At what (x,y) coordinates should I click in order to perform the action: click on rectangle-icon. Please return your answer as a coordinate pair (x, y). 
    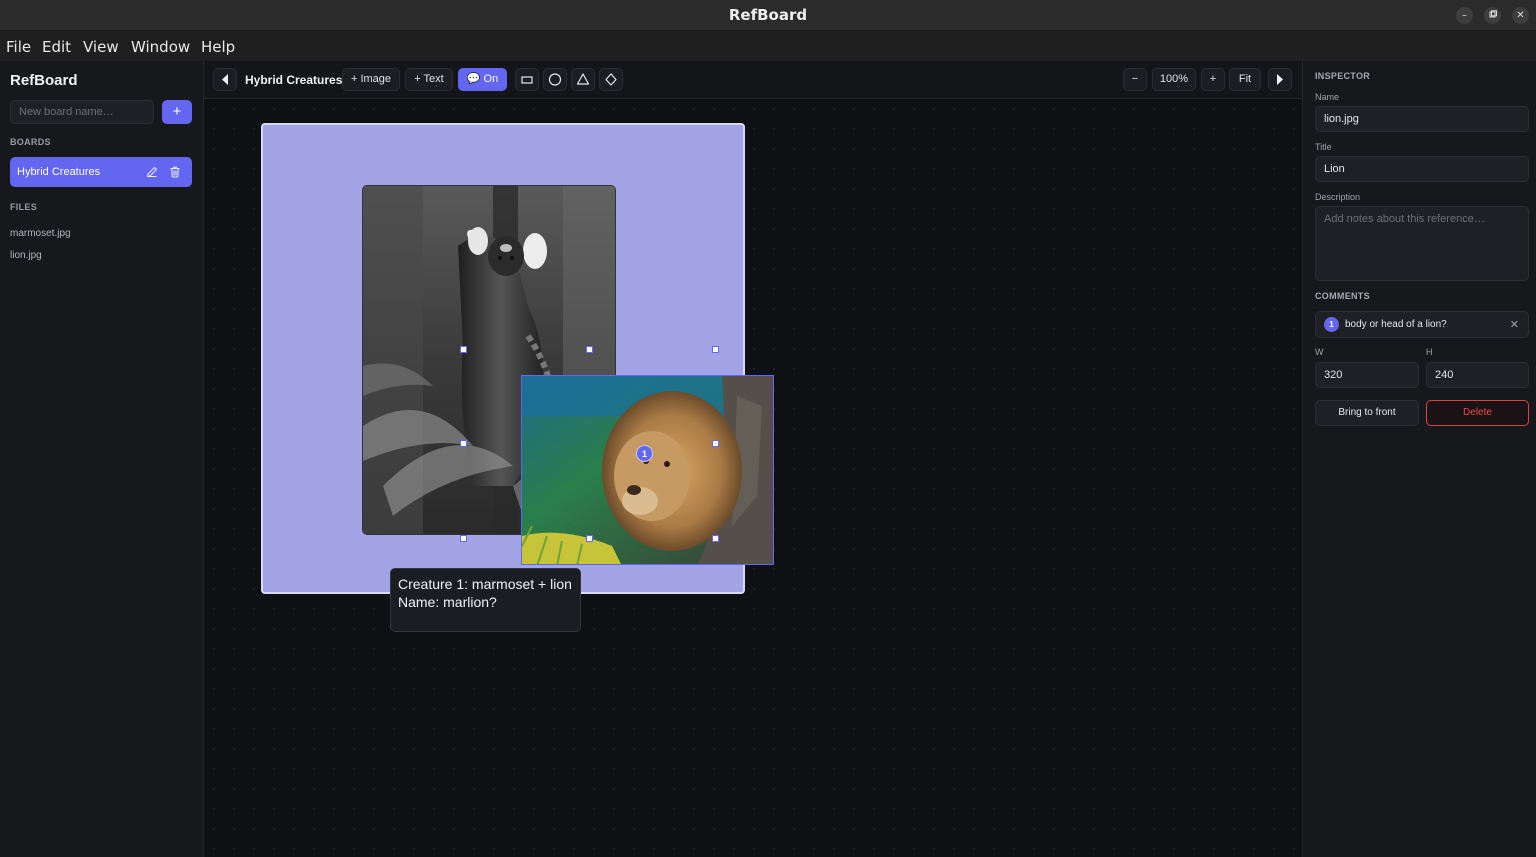
    Looking at the image, I should click on (527, 80).